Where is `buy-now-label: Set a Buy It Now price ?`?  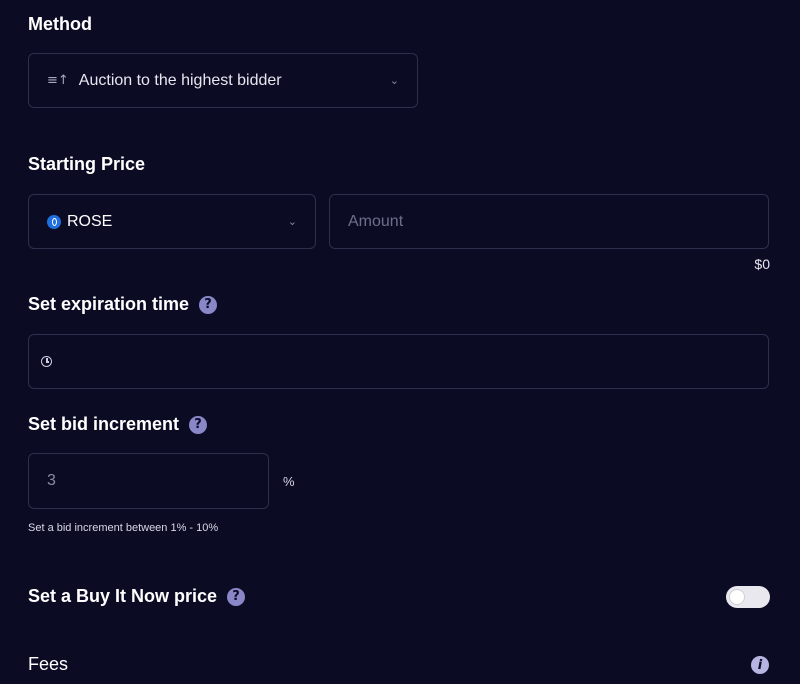 buy-now-label: Set a Buy It Now price ? is located at coordinates (137, 596).